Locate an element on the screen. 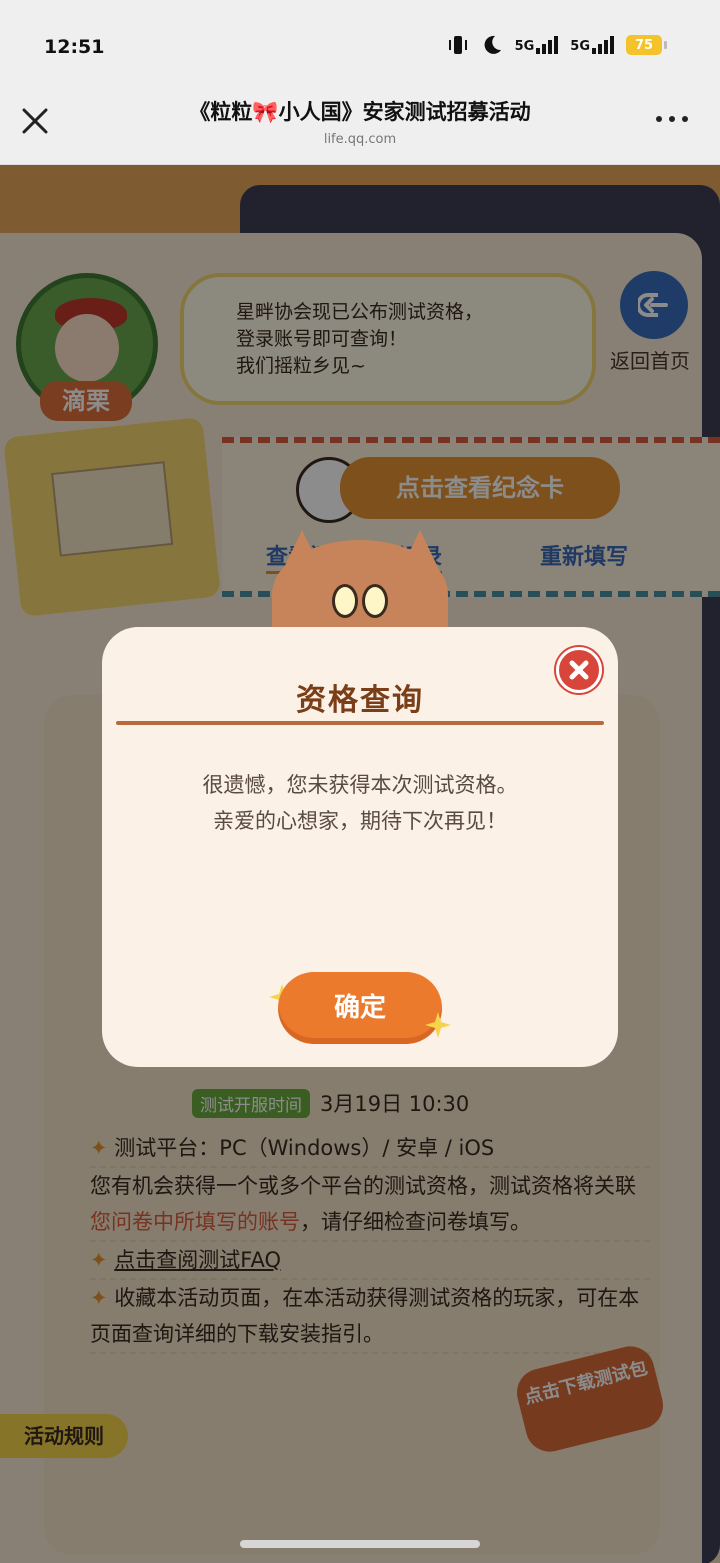 Image resolution: width=720 pixels, height=1563 pixels. modal-divider is located at coordinates (360, 723).